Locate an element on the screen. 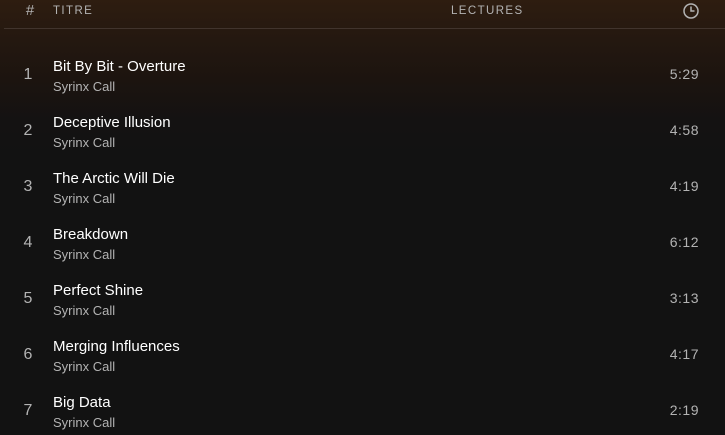 The image size is (725, 435). track-row: 2 Deceptive Illusion Syrinx Call 4:58 is located at coordinates (362, 130).